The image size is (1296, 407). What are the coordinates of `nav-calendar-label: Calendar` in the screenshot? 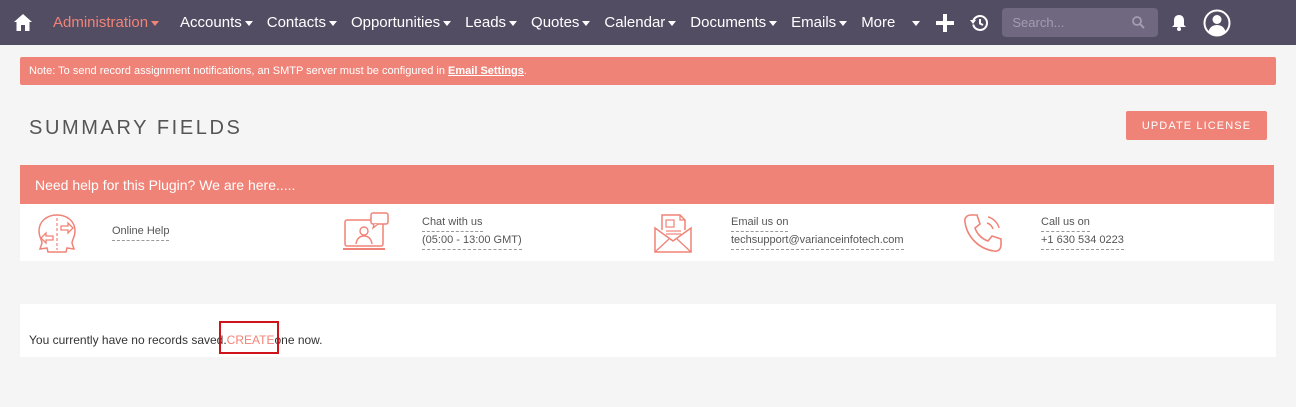 It's located at (635, 22).